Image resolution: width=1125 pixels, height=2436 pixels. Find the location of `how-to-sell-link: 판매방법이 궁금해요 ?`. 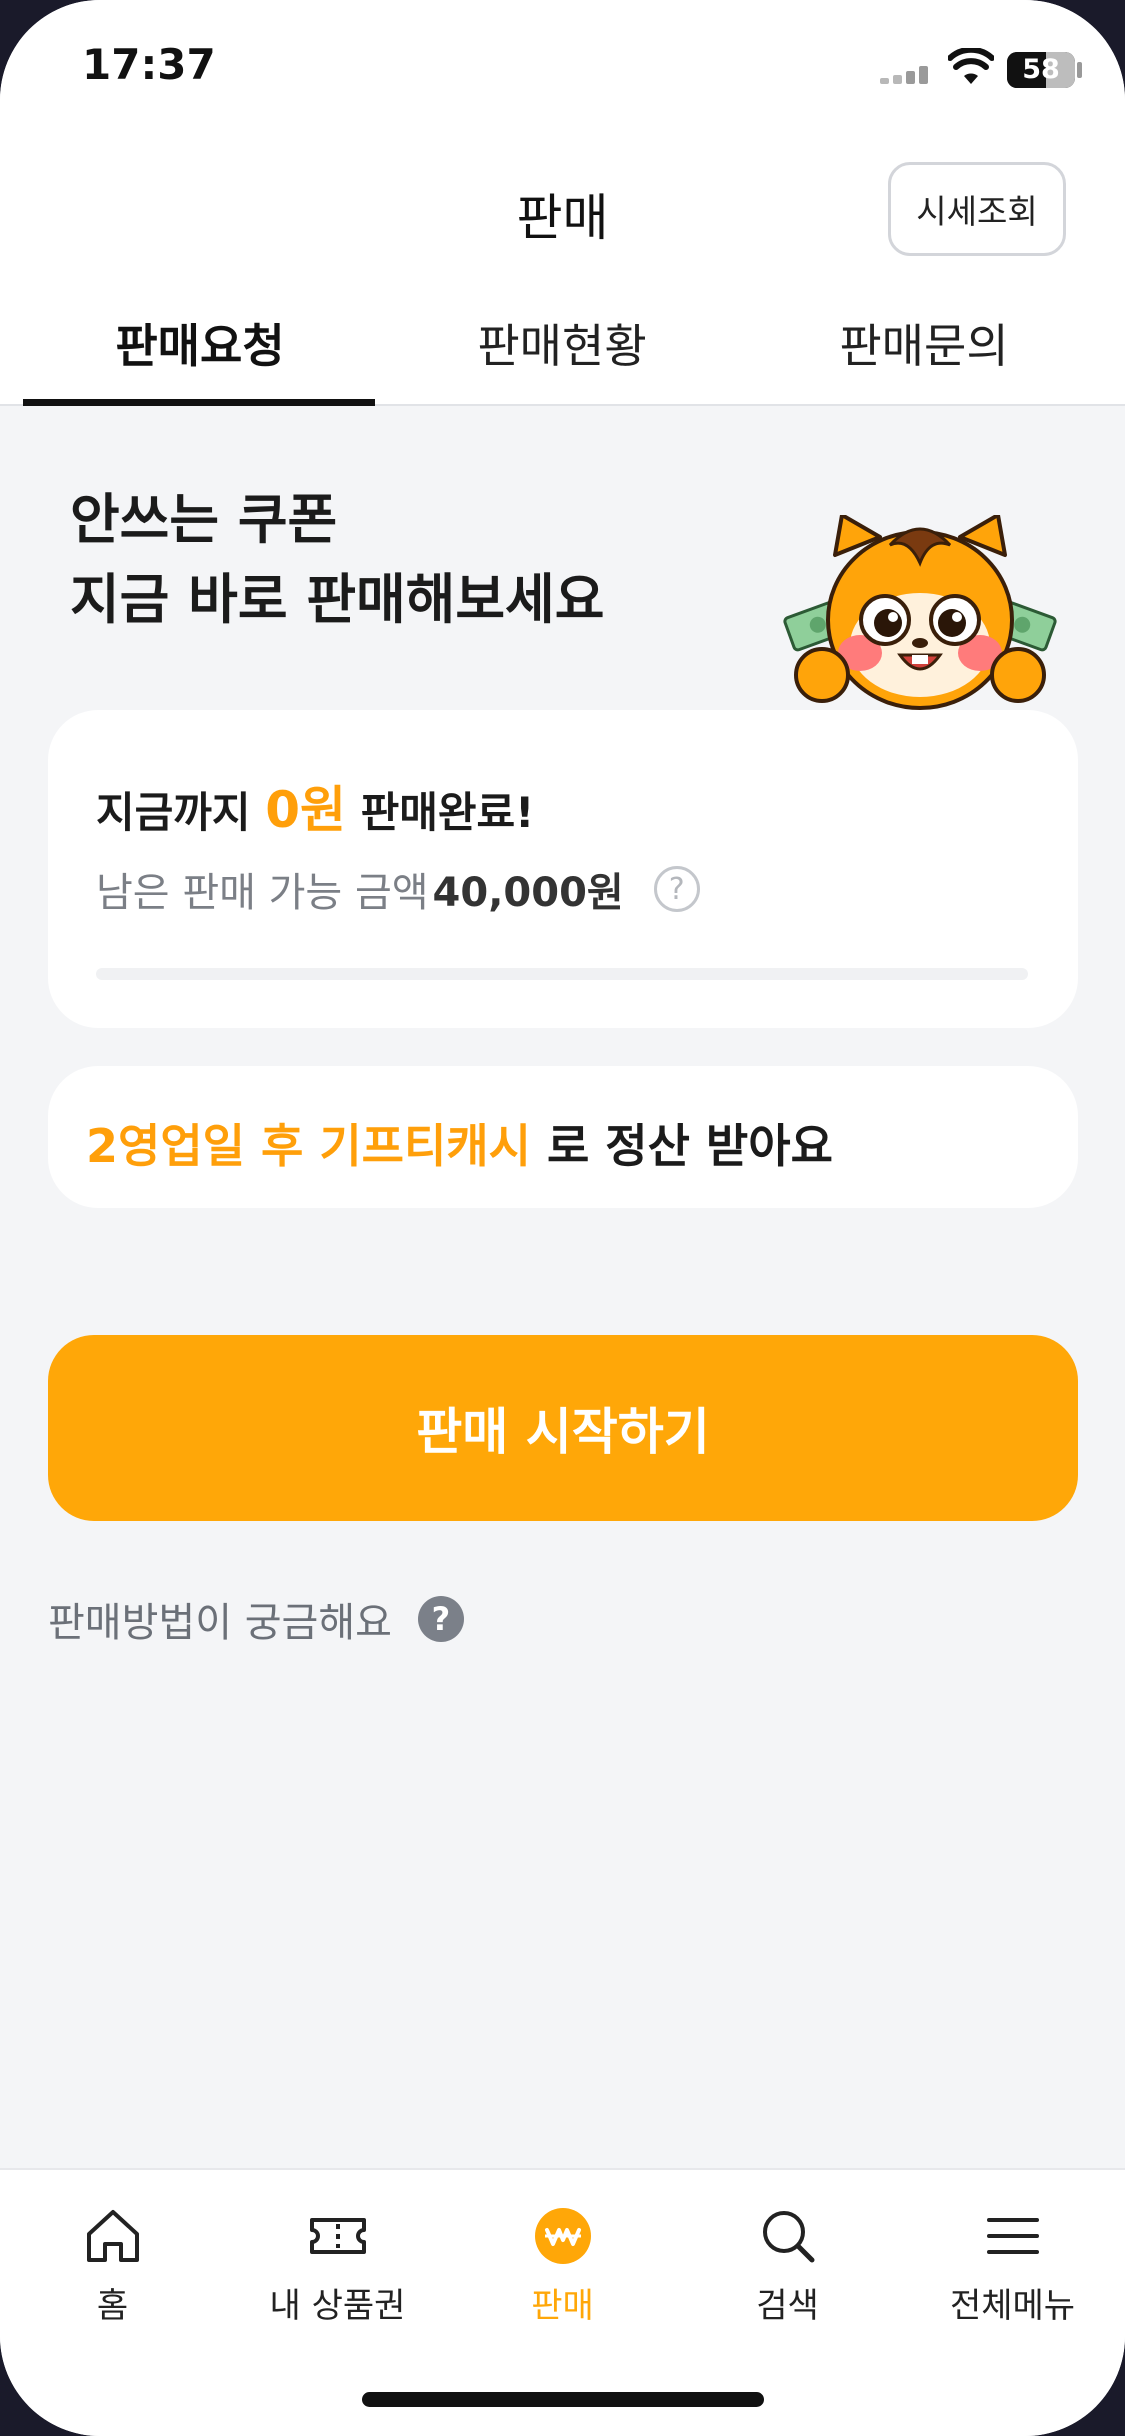

how-to-sell-link: 판매방법이 궁금해요 ? is located at coordinates (256, 1619).